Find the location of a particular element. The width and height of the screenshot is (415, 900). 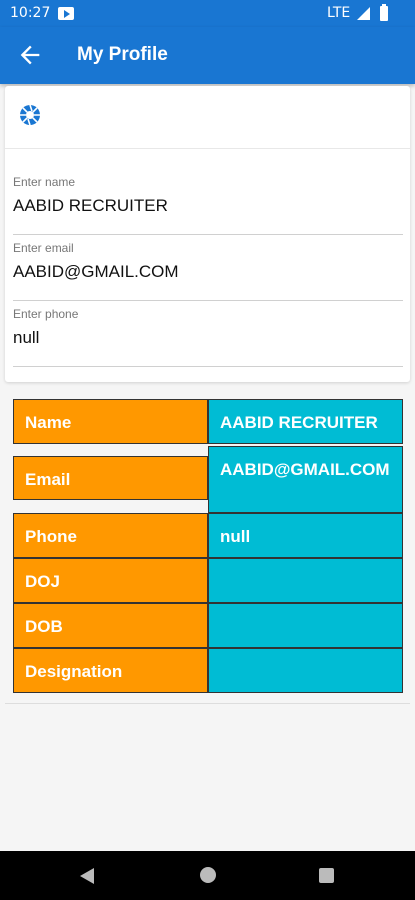

system-navigation-bar is located at coordinates (207, 875).